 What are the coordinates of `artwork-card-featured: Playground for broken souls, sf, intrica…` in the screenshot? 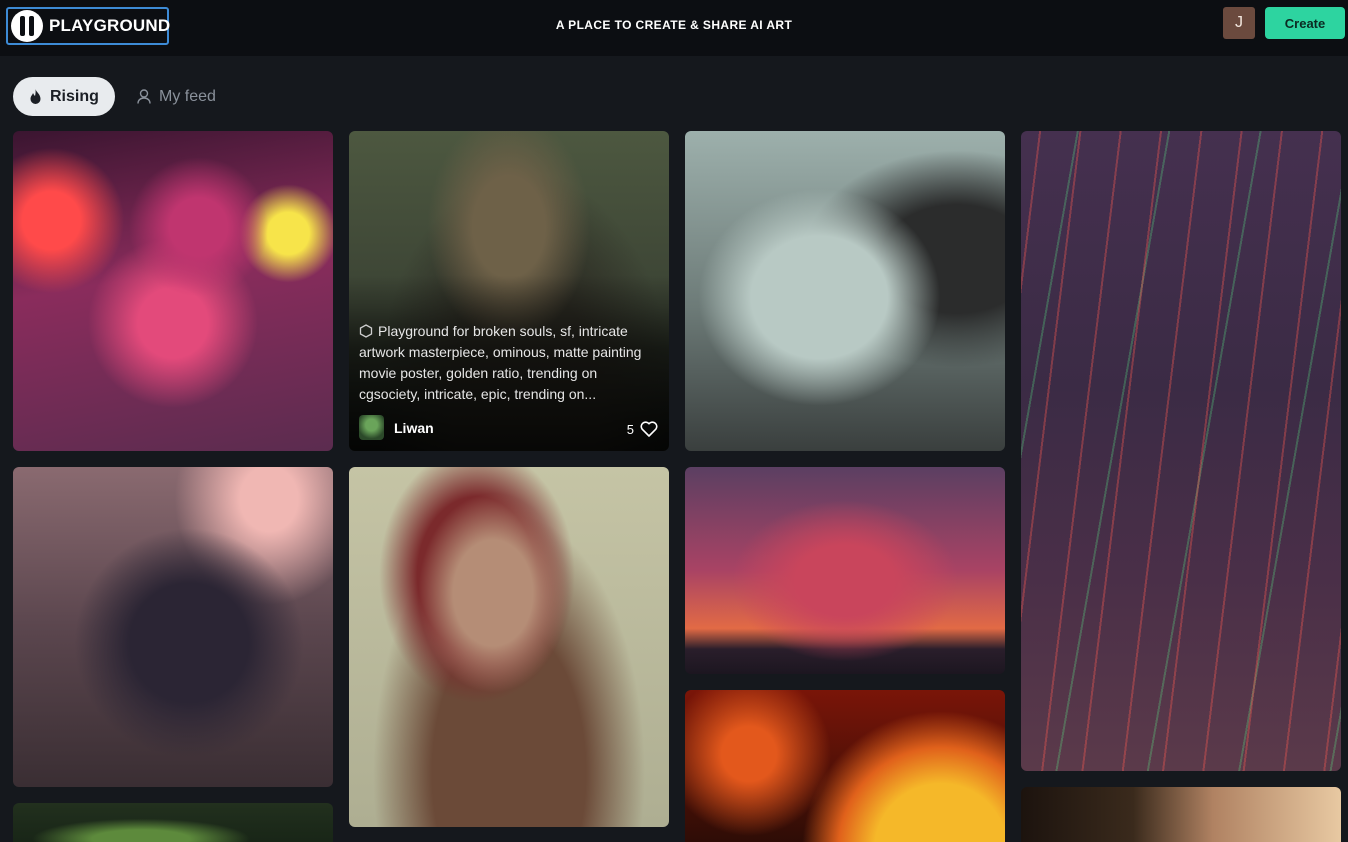 It's located at (509, 291).